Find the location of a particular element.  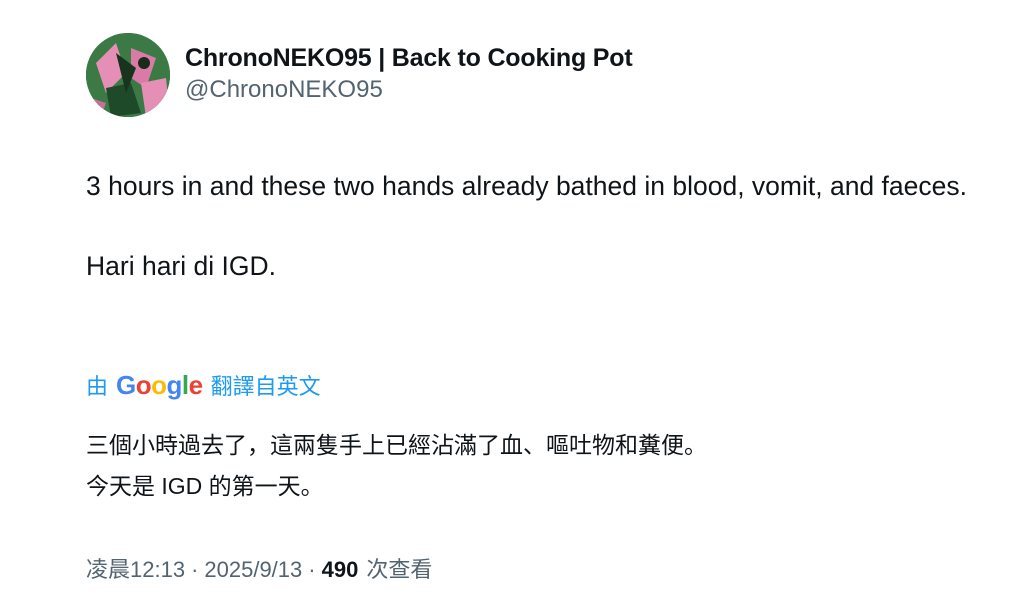

tweet-paragraph: Hari hari di IGD. is located at coordinates (181, 266).